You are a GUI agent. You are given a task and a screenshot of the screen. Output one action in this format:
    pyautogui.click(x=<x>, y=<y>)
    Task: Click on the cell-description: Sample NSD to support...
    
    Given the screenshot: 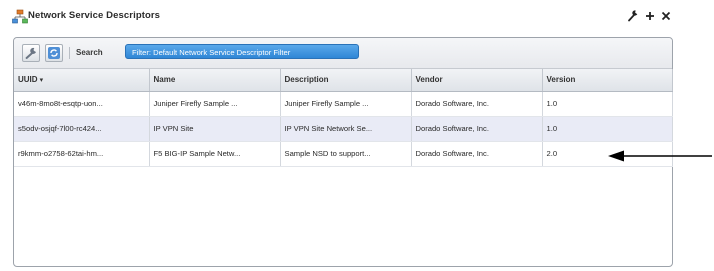 What is the action you would take?
    pyautogui.click(x=346, y=154)
    